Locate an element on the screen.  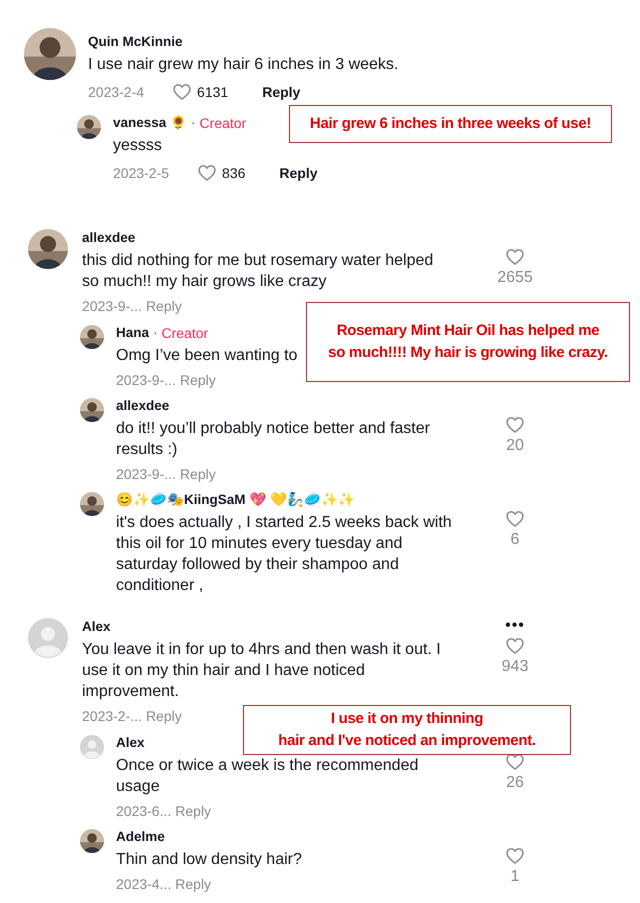
like-count: 2655 is located at coordinates (515, 278).